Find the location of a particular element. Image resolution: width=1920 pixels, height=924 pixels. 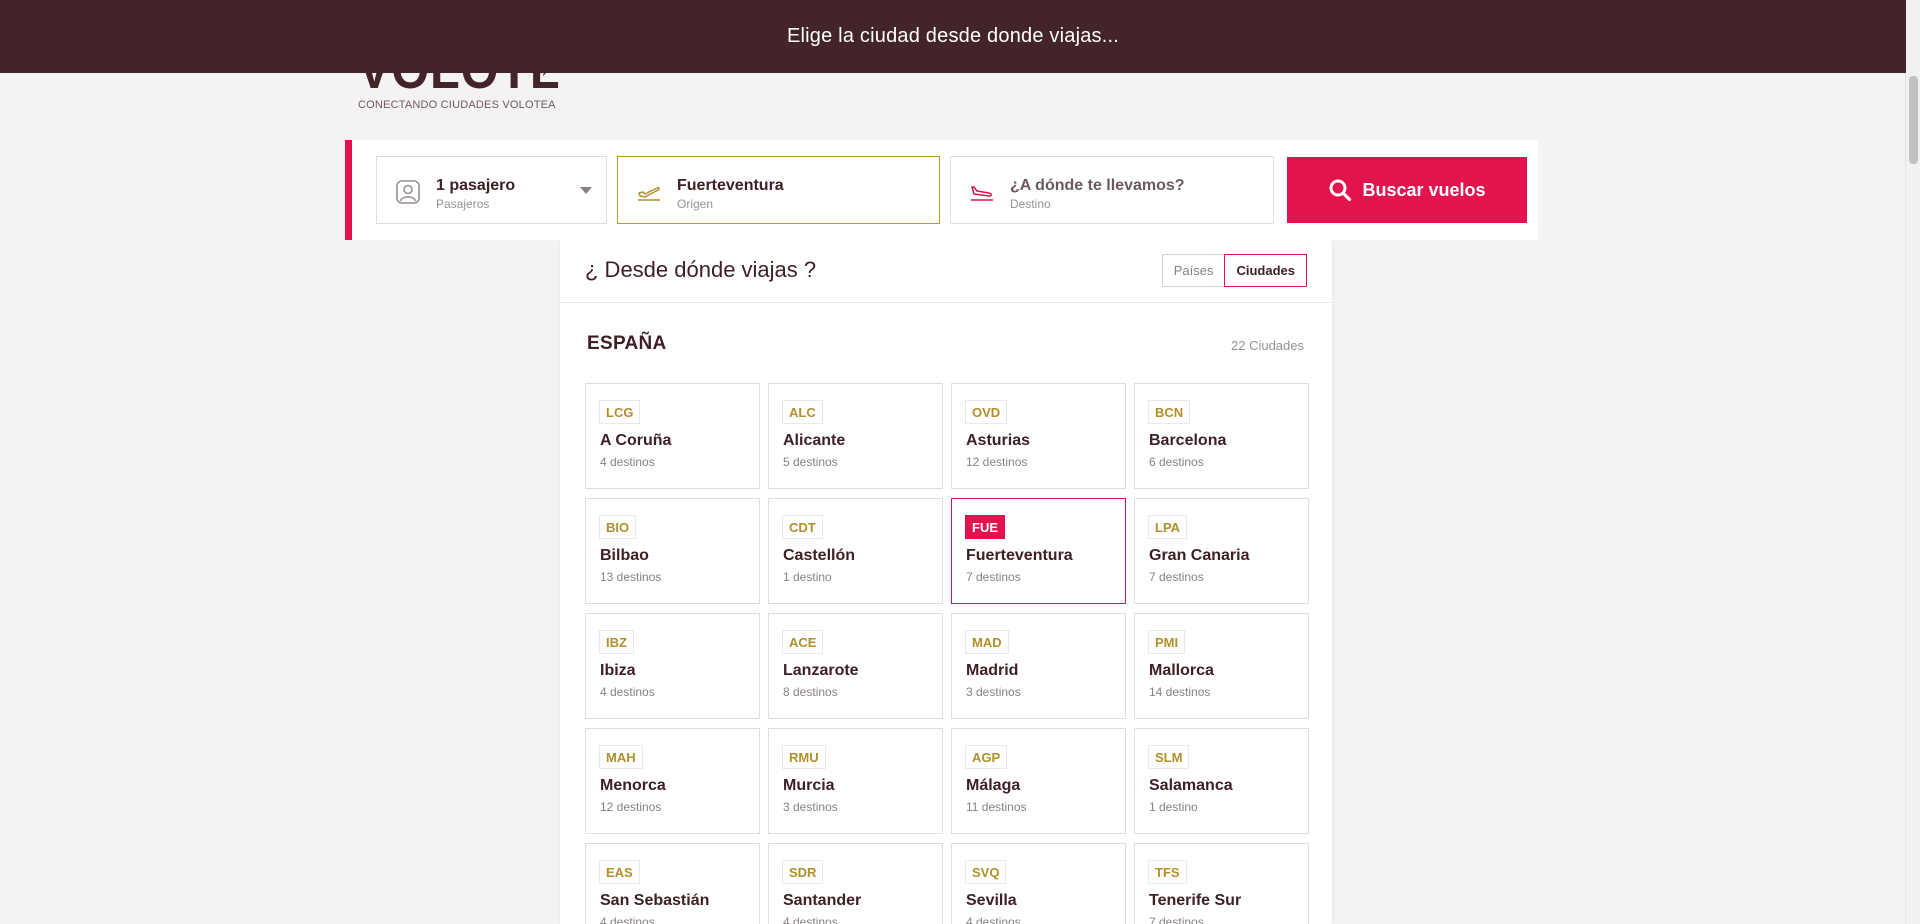

origin-value: Fuerteventura is located at coordinates (730, 185).